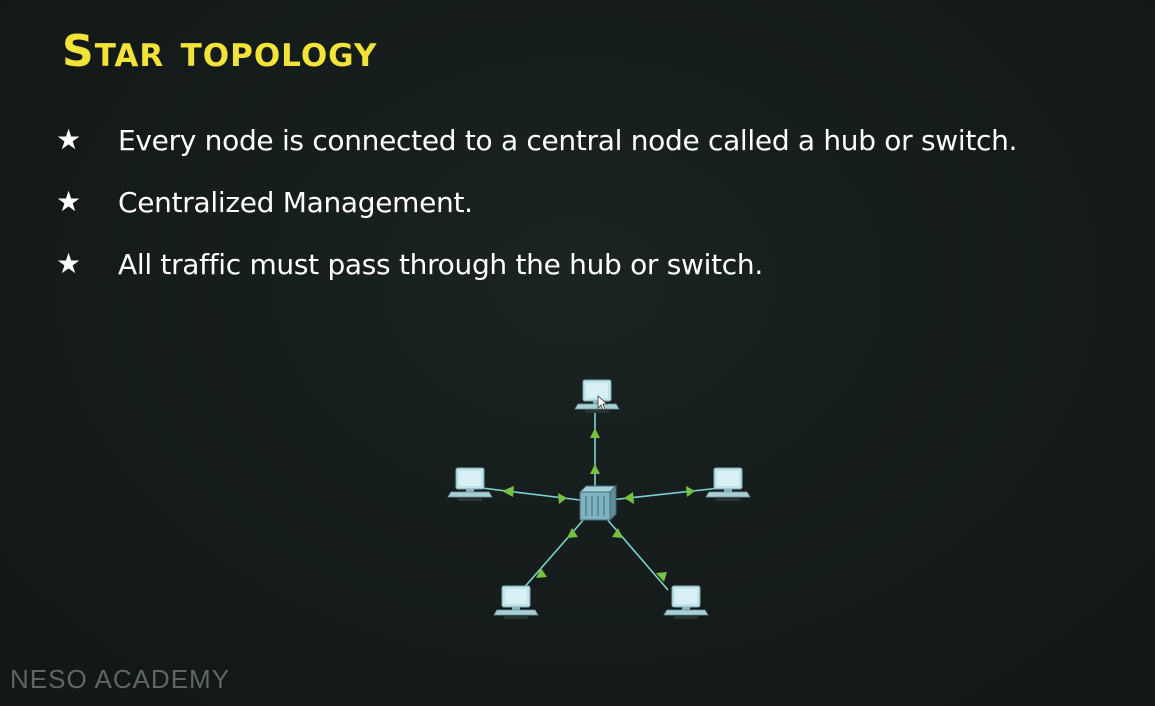  What do you see at coordinates (220, 51) in the screenshot?
I see `slide-title: Star topology` at bounding box center [220, 51].